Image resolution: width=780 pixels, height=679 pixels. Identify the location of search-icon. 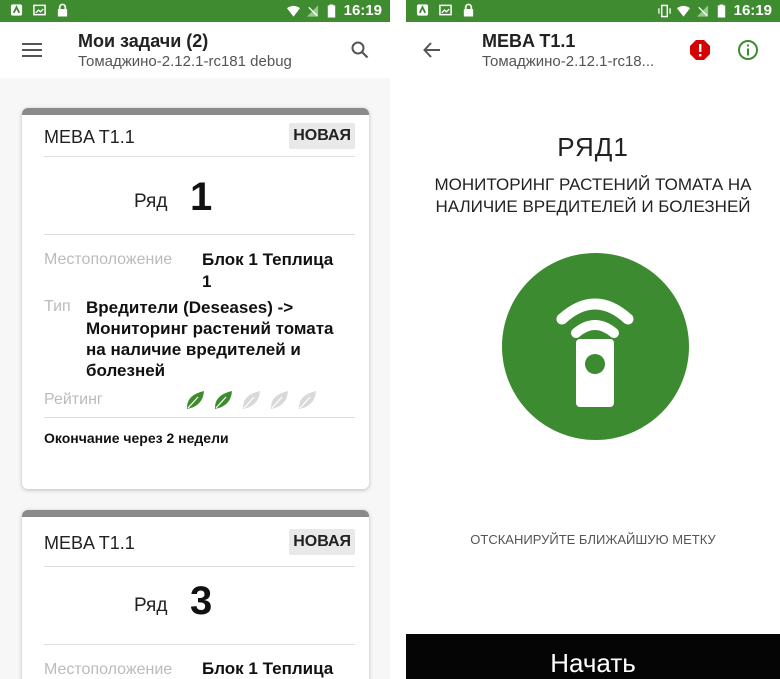
(360, 50).